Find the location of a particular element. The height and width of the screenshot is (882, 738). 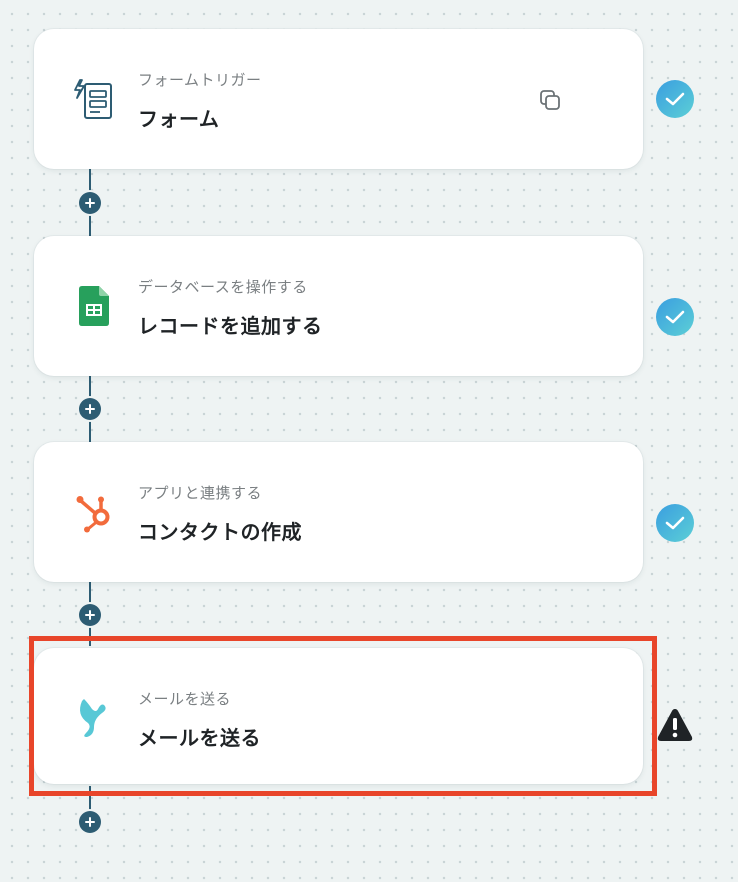

step-title: レコードを追加する is located at coordinates (230, 326).